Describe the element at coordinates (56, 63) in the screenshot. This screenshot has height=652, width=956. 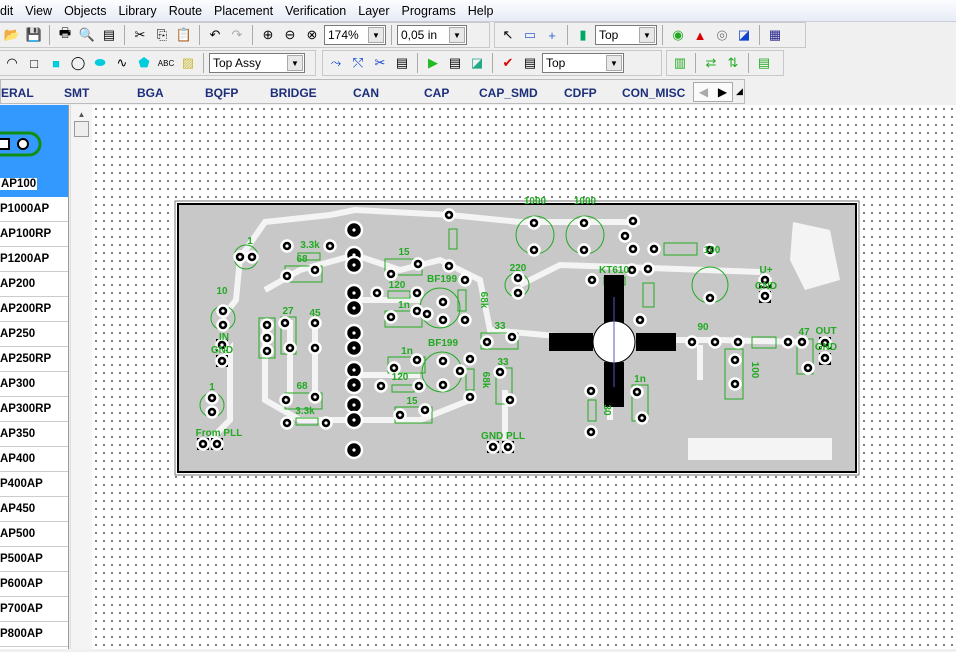
I see `filled-rectangle-icon: ■` at that location.